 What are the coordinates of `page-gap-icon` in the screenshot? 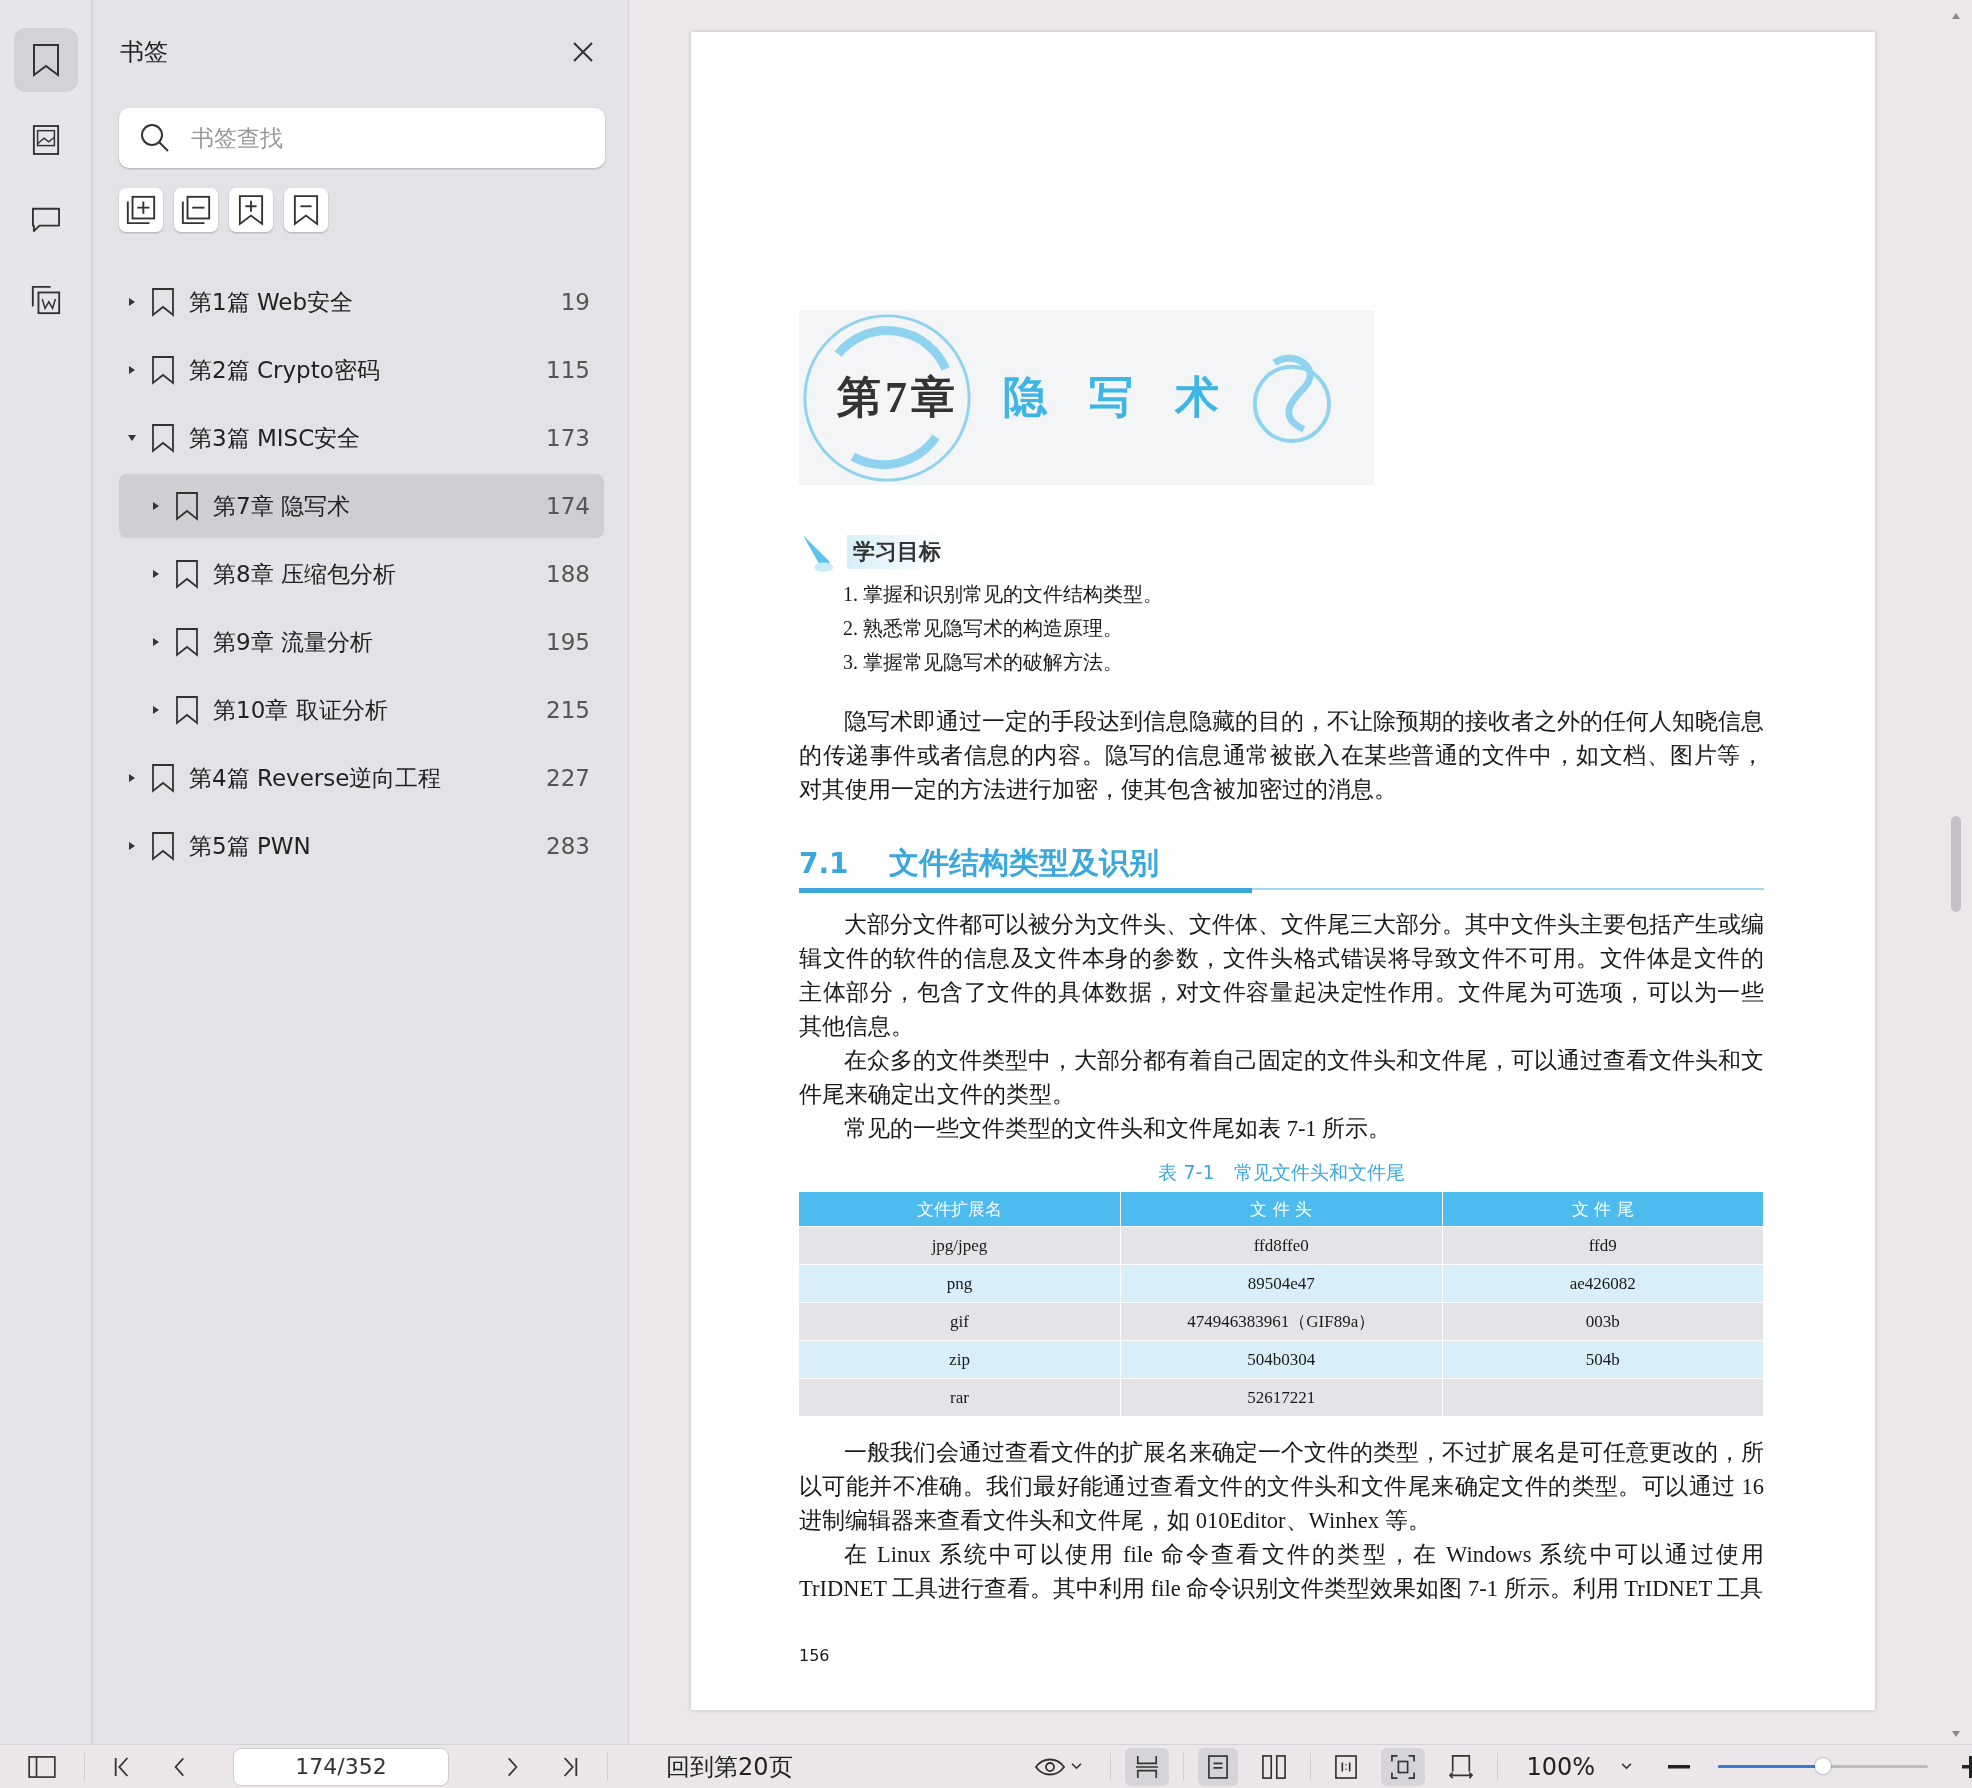 It's located at (1147, 1766).